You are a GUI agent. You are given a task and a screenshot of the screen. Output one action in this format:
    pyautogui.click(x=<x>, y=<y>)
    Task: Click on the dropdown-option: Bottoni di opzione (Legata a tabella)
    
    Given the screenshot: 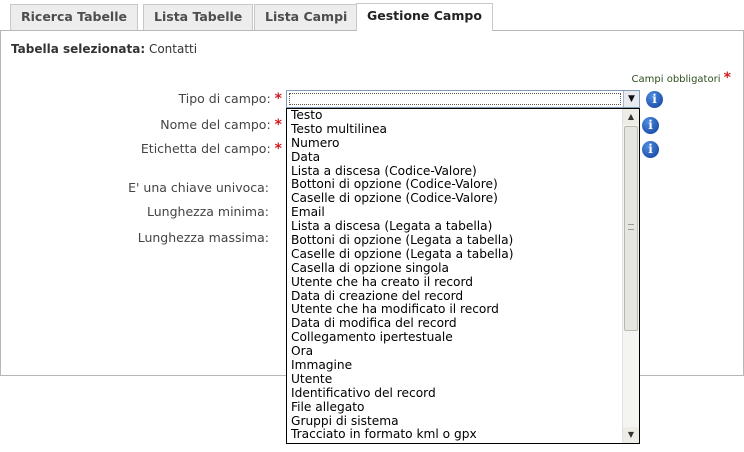 What is the action you would take?
    pyautogui.click(x=454, y=240)
    